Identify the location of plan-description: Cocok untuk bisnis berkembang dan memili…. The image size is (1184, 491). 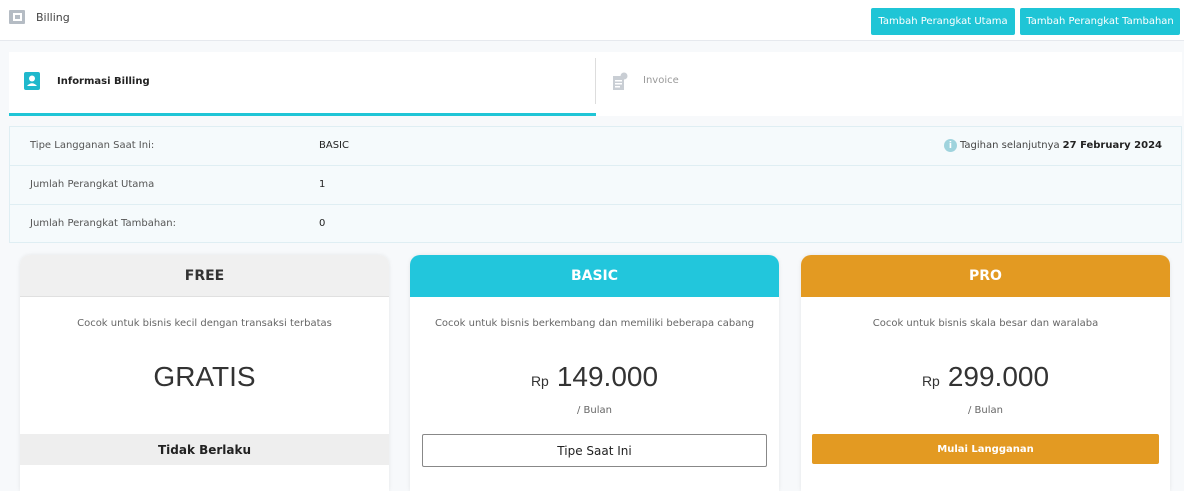
(594, 323).